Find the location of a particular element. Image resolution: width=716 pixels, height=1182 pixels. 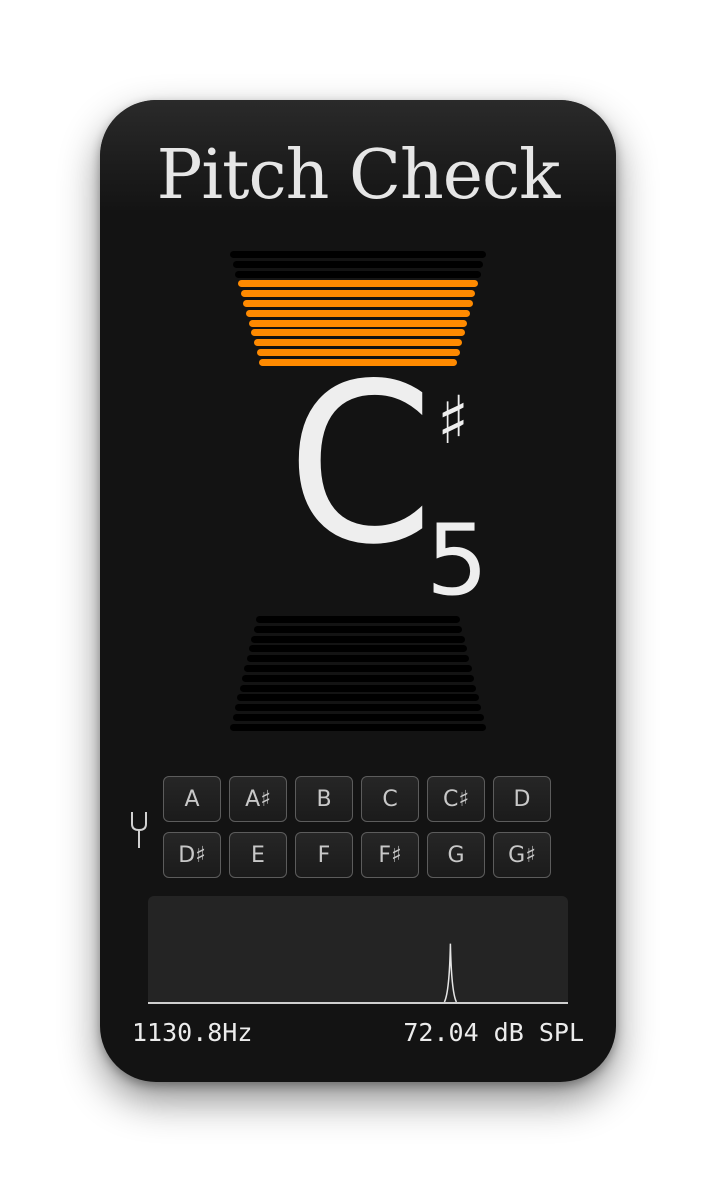

level-readout: 72.04 dB SPL is located at coordinates (493, 1032).